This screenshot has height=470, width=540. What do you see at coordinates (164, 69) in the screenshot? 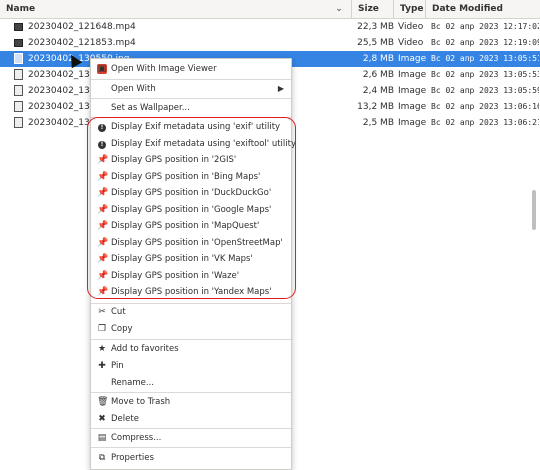
I see `menu-label: Open With Image Viewer` at bounding box center [164, 69].